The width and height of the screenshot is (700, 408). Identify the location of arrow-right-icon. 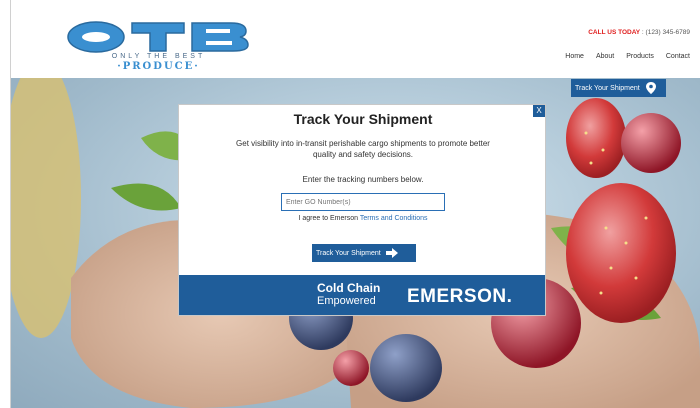
(391, 253).